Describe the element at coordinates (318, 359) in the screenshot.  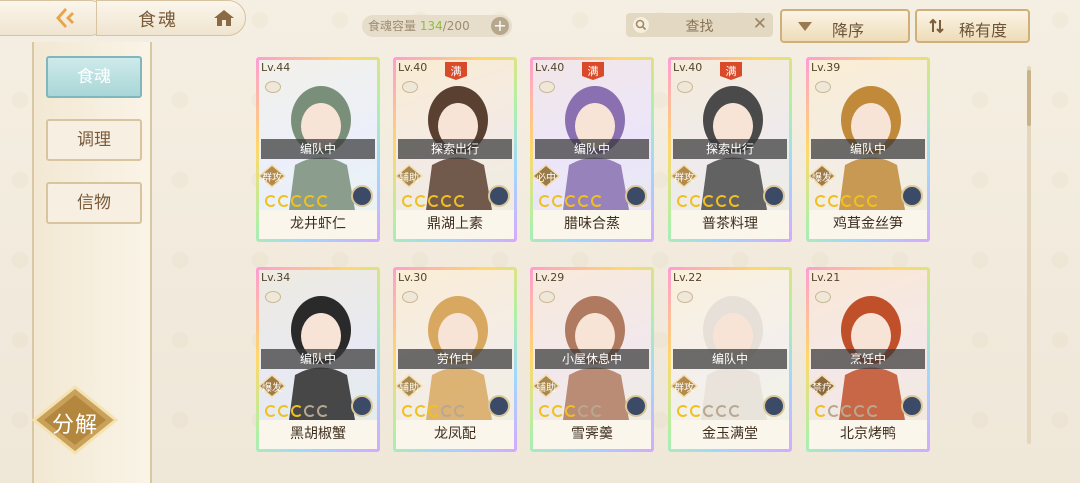
I see `food-soul-card: Lv.34 编队中 爆发 黑胡椒蟹` at that location.